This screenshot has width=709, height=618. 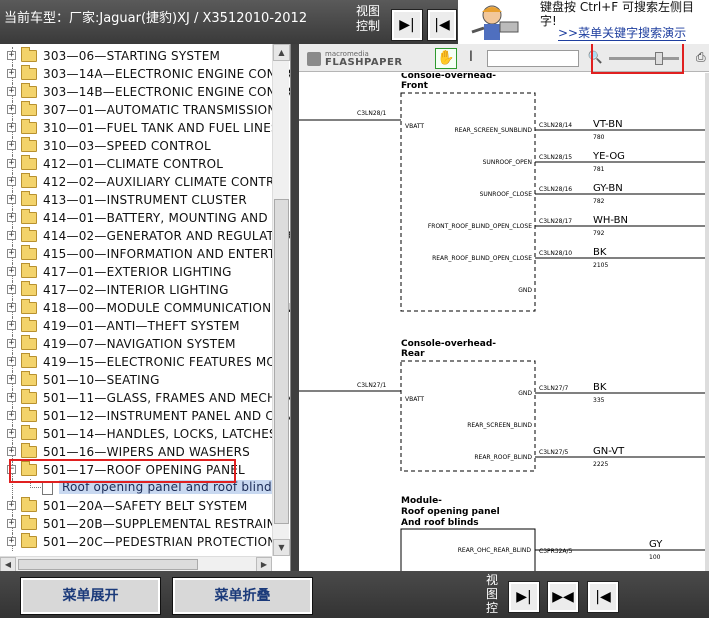 I want to click on tree-folder-item: +413—01—INSTRUMENT CLUSTER, so click(x=136, y=200).